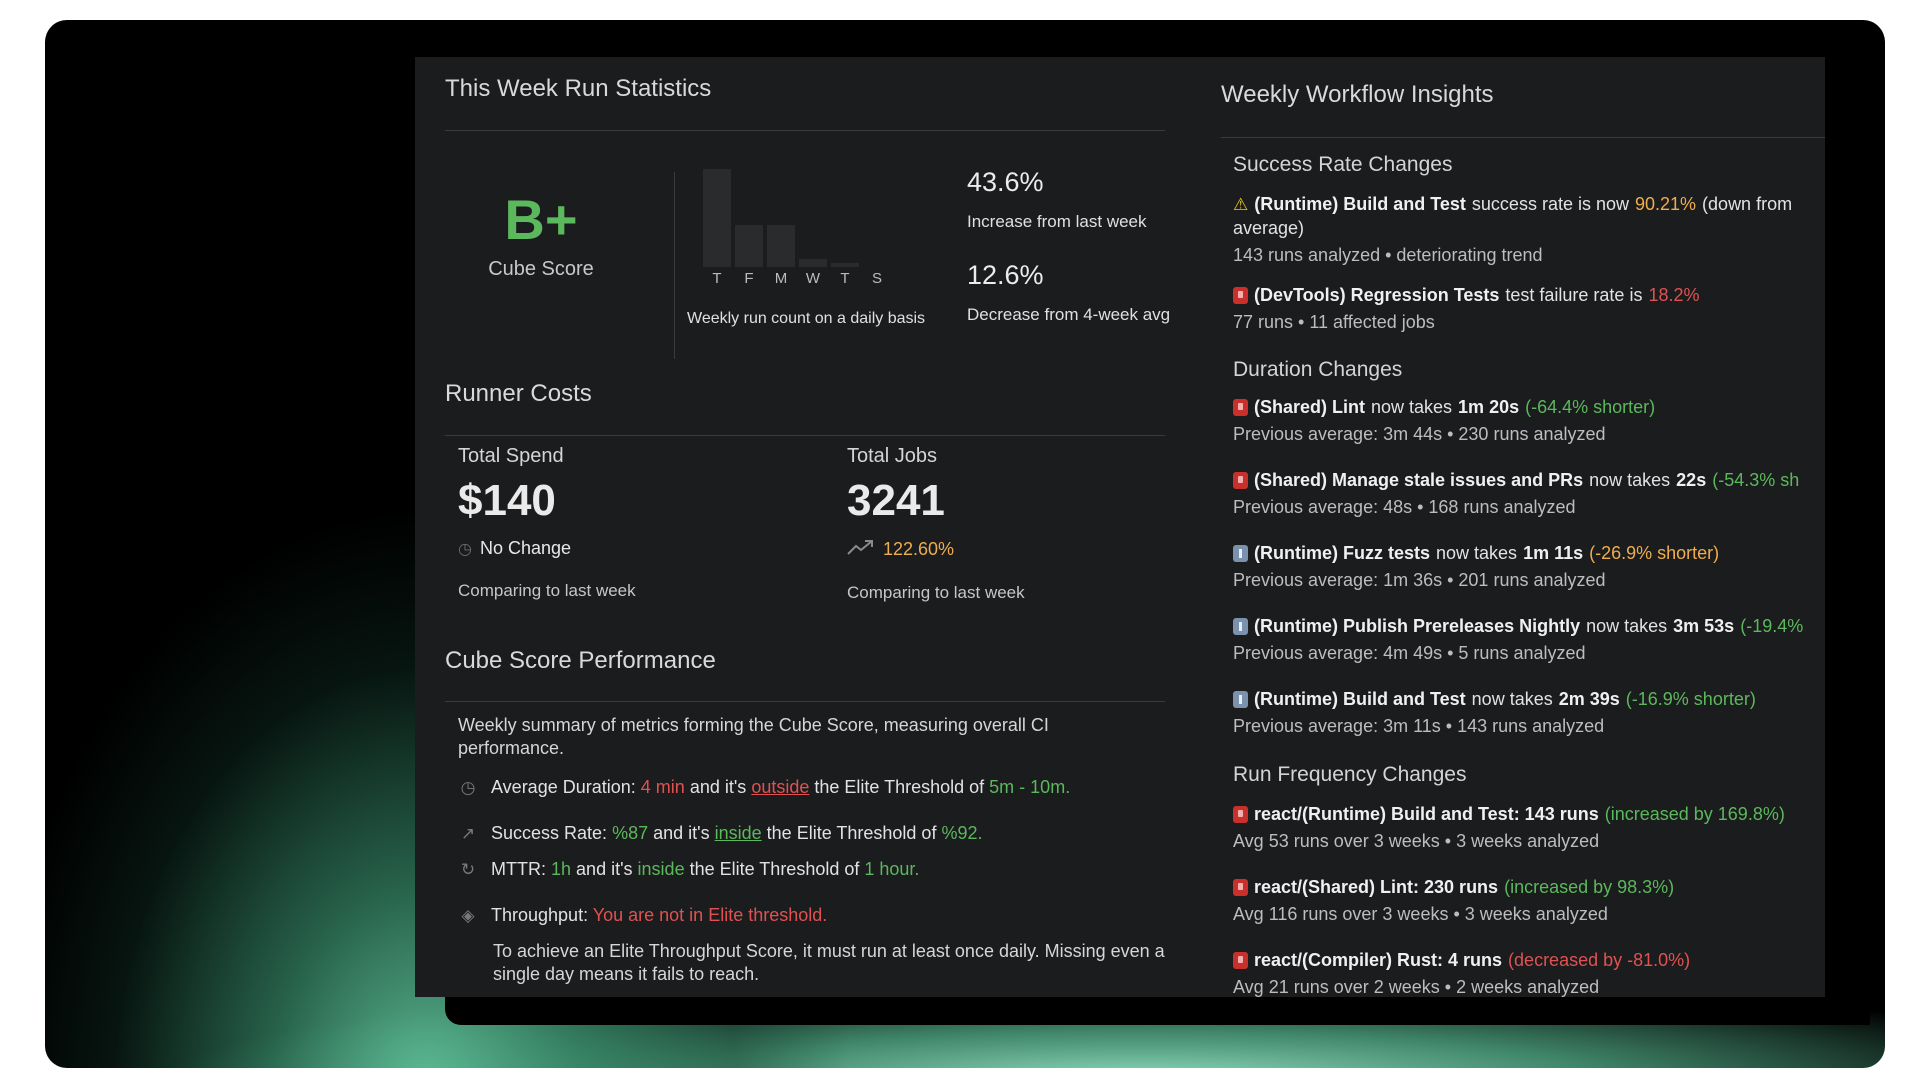 This screenshot has width=1920, height=1080. I want to click on four-week-decrease-stat: 12.6% Decrease from 4-week avg, so click(1092, 292).